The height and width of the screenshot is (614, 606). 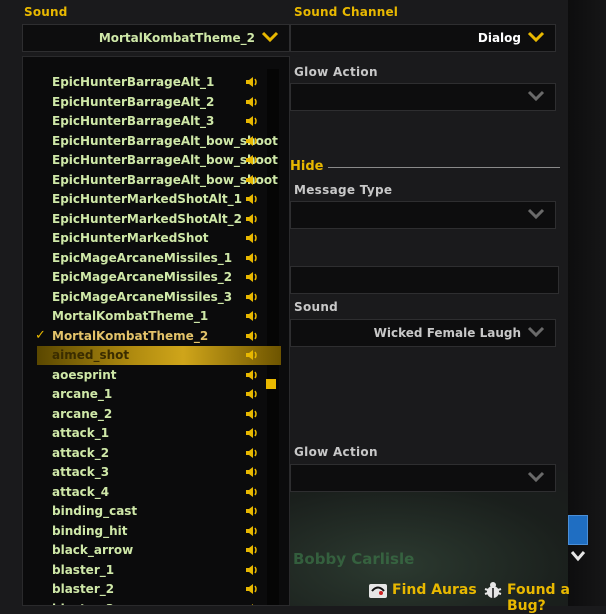 I want to click on bug-icon, so click(x=493, y=591).